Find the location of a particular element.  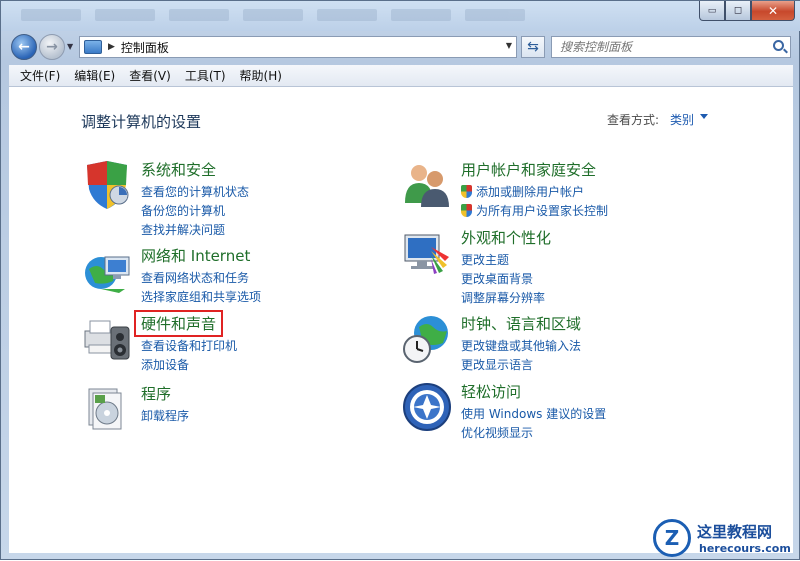

minimize-button: ▭ is located at coordinates (712, 11).